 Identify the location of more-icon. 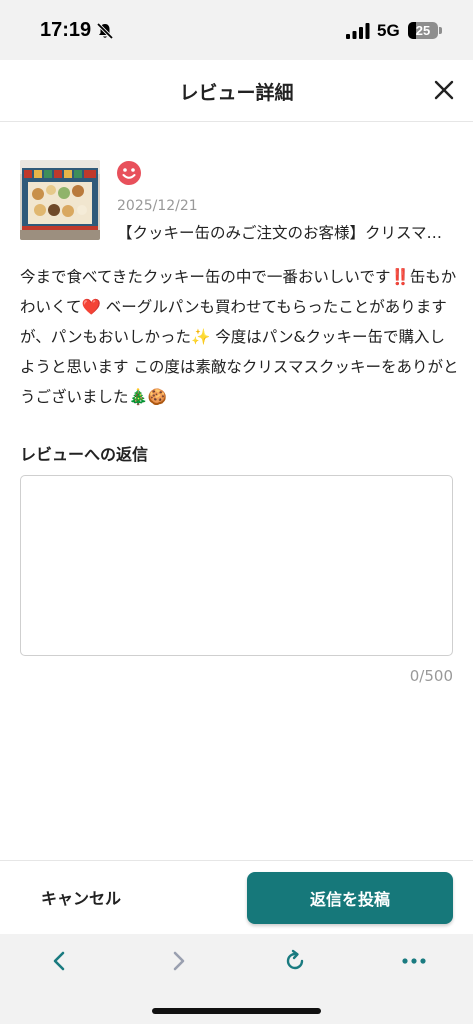
(414, 961).